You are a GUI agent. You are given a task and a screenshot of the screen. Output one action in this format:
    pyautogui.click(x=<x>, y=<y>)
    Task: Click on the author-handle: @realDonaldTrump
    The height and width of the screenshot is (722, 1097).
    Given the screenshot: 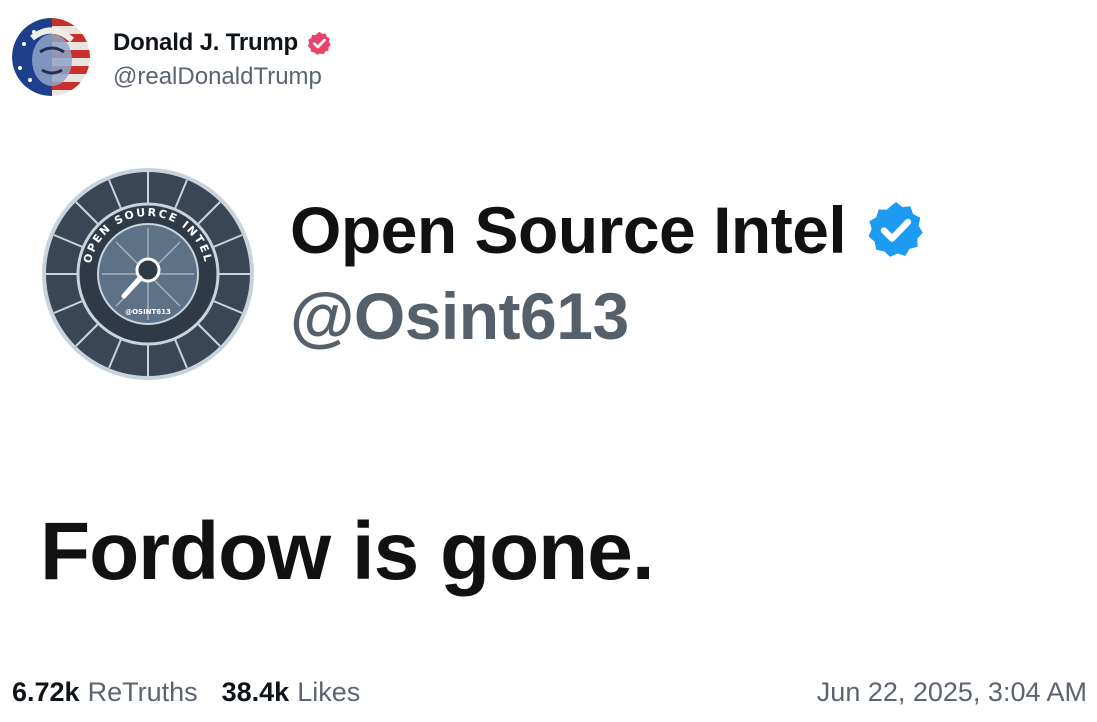 What is the action you would take?
    pyautogui.click(x=223, y=77)
    